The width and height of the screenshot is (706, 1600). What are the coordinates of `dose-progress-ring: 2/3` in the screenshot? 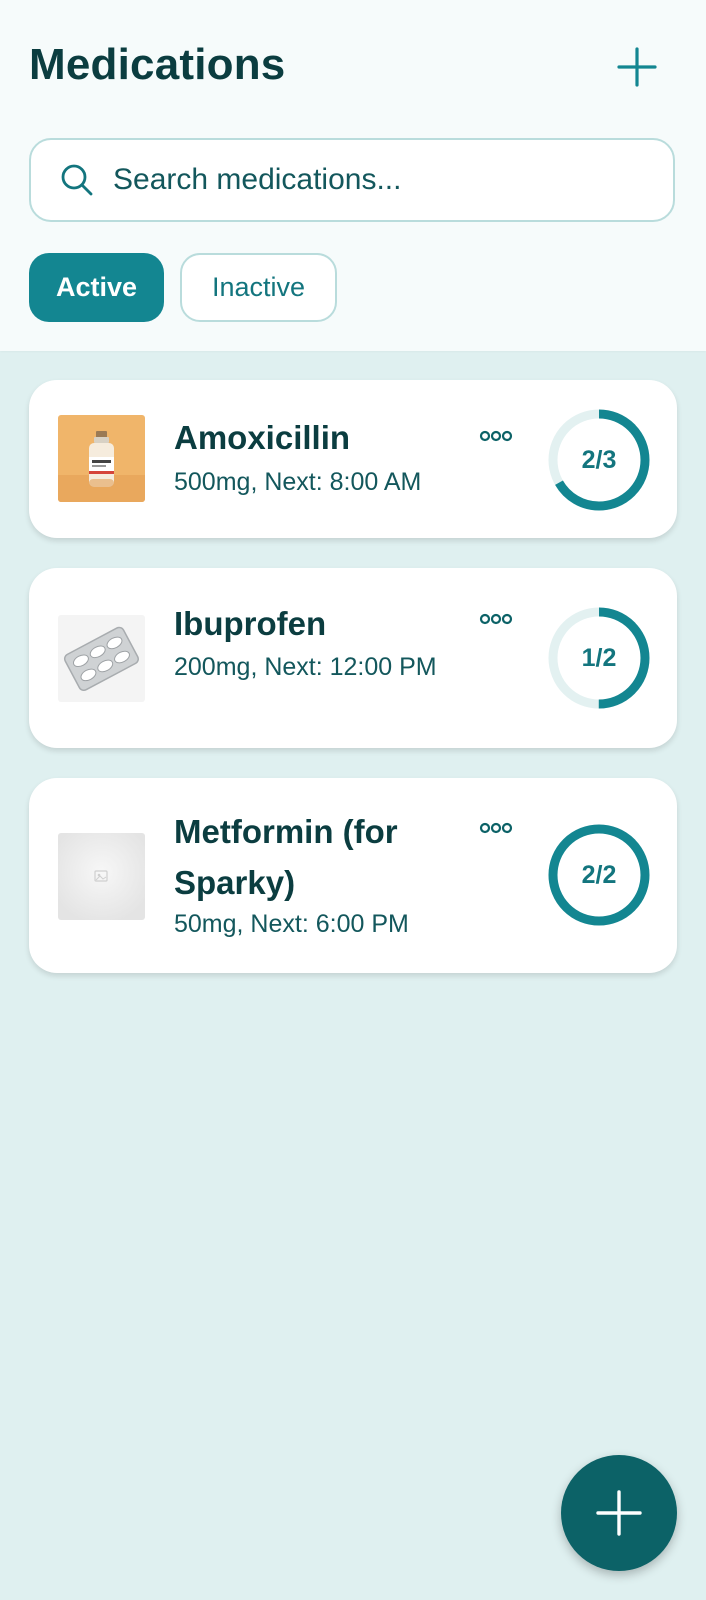 It's located at (599, 460).